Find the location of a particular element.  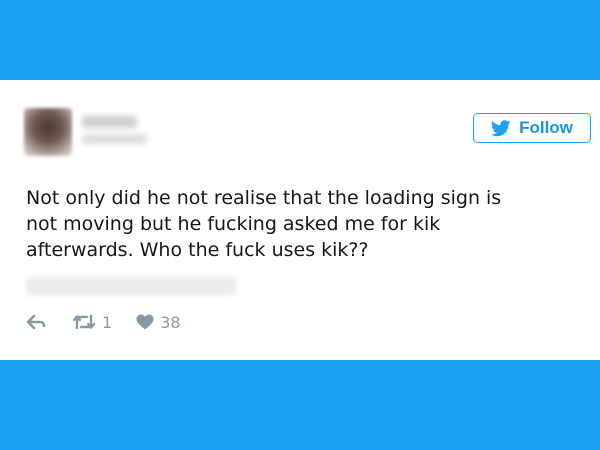

tweet-actions: 1 38 is located at coordinates (103, 322).